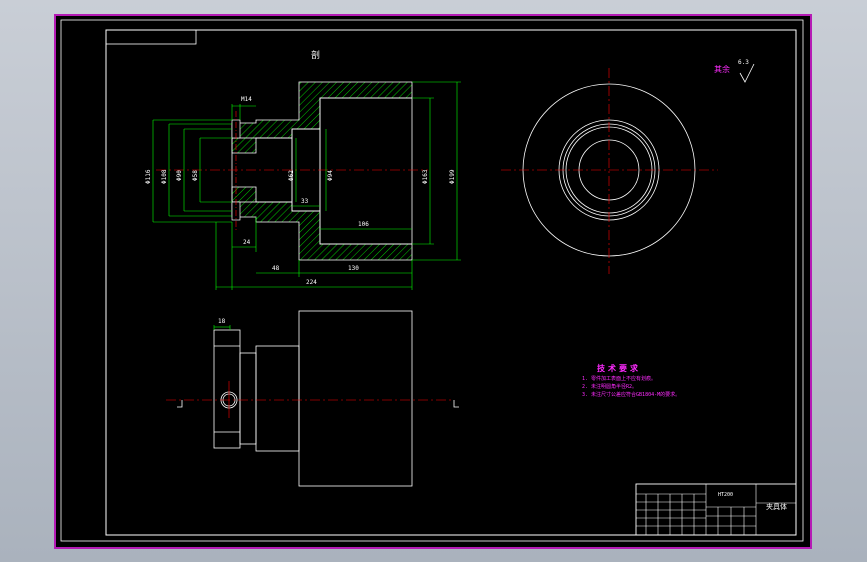 Image resolution: width=867 pixels, height=562 pixels. Describe the element at coordinates (747, 73) in the screenshot. I see `roughness-symbol` at that location.